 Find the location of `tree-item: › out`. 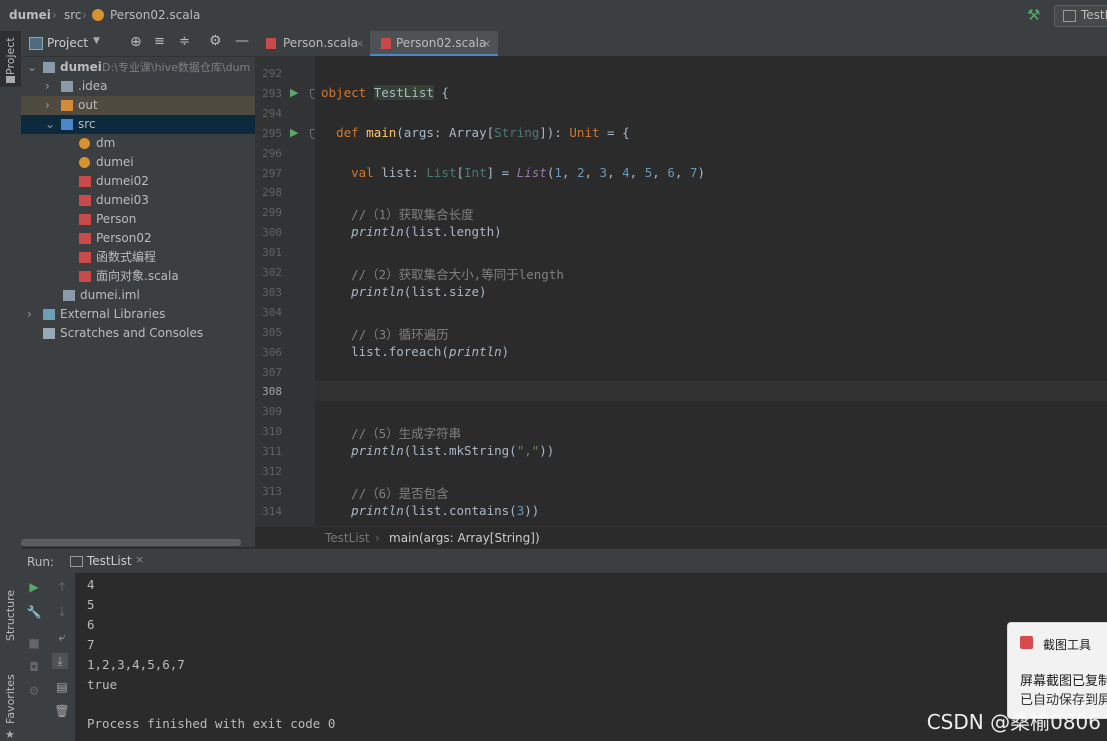

tree-item: › out is located at coordinates (138, 105).